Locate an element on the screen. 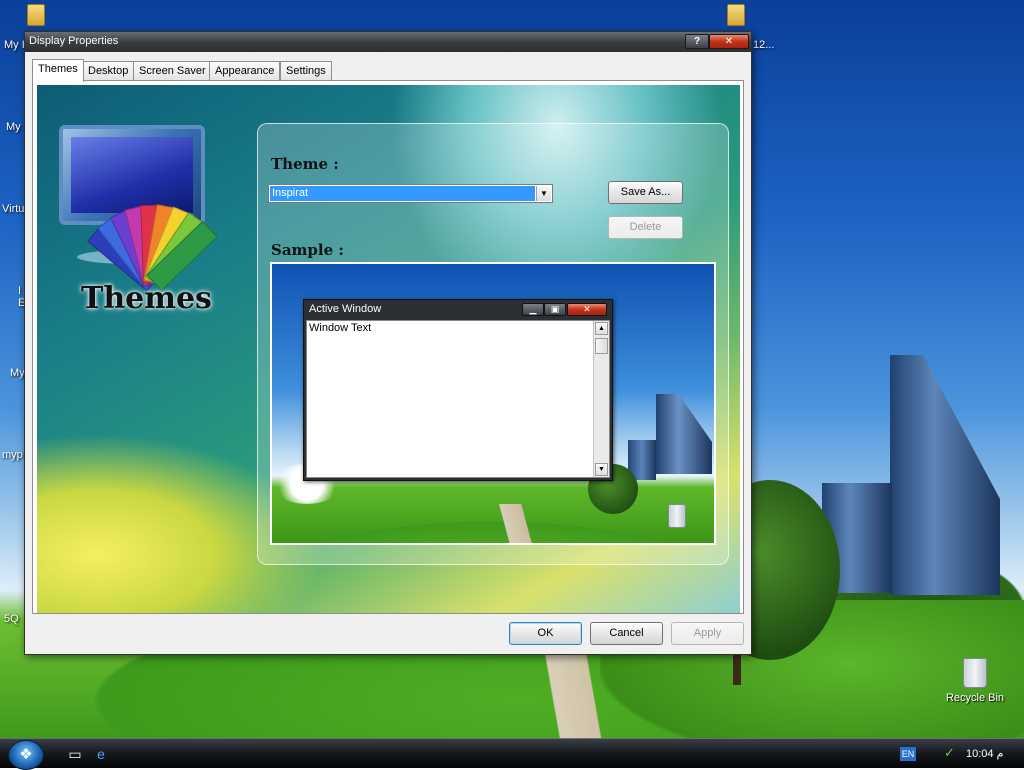  apply-button: Apply is located at coordinates (707, 633).